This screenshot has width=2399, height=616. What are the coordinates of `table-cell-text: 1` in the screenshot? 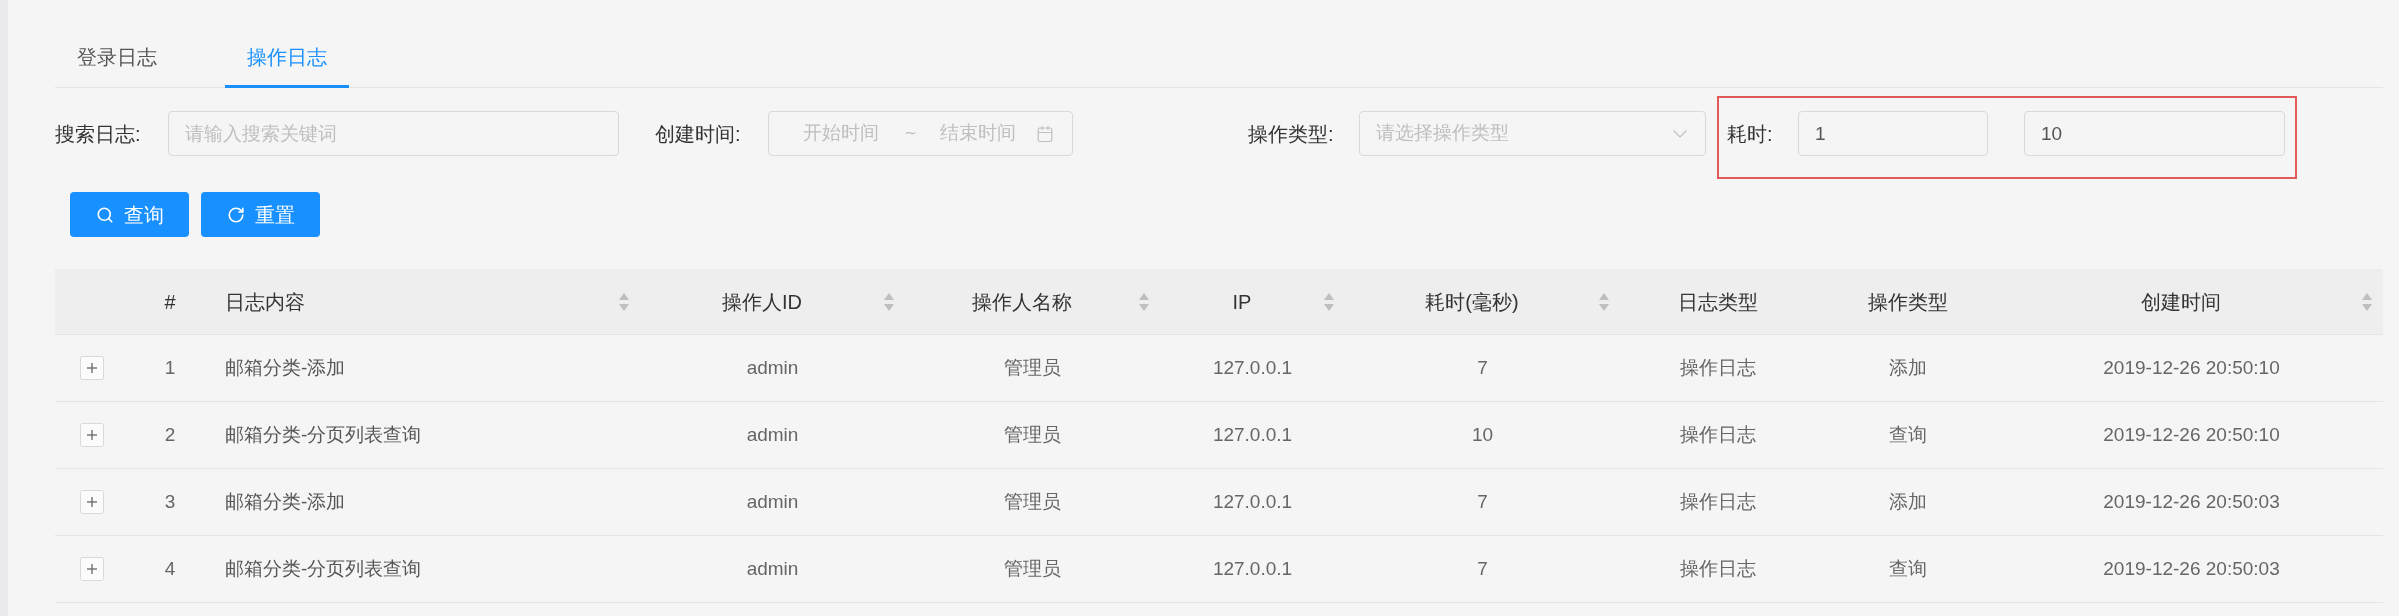 It's located at (170, 367).